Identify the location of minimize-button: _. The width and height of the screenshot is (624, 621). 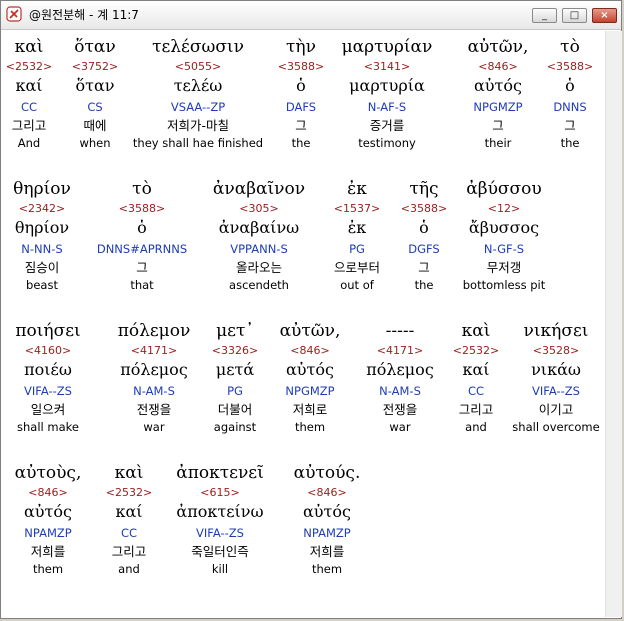
(544, 15).